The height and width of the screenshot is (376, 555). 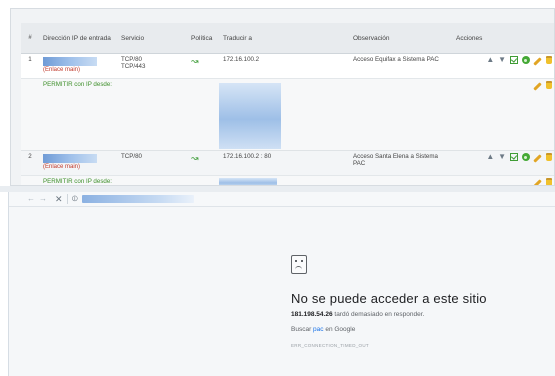 I want to click on rule-service-cell: TCP/80 TCP/443, so click(x=152, y=66).